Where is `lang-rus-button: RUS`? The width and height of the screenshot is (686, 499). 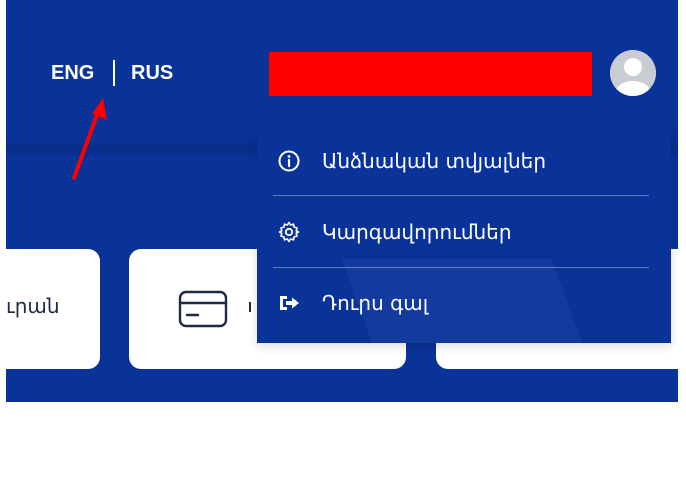
lang-rus-button: RUS is located at coordinates (152, 73).